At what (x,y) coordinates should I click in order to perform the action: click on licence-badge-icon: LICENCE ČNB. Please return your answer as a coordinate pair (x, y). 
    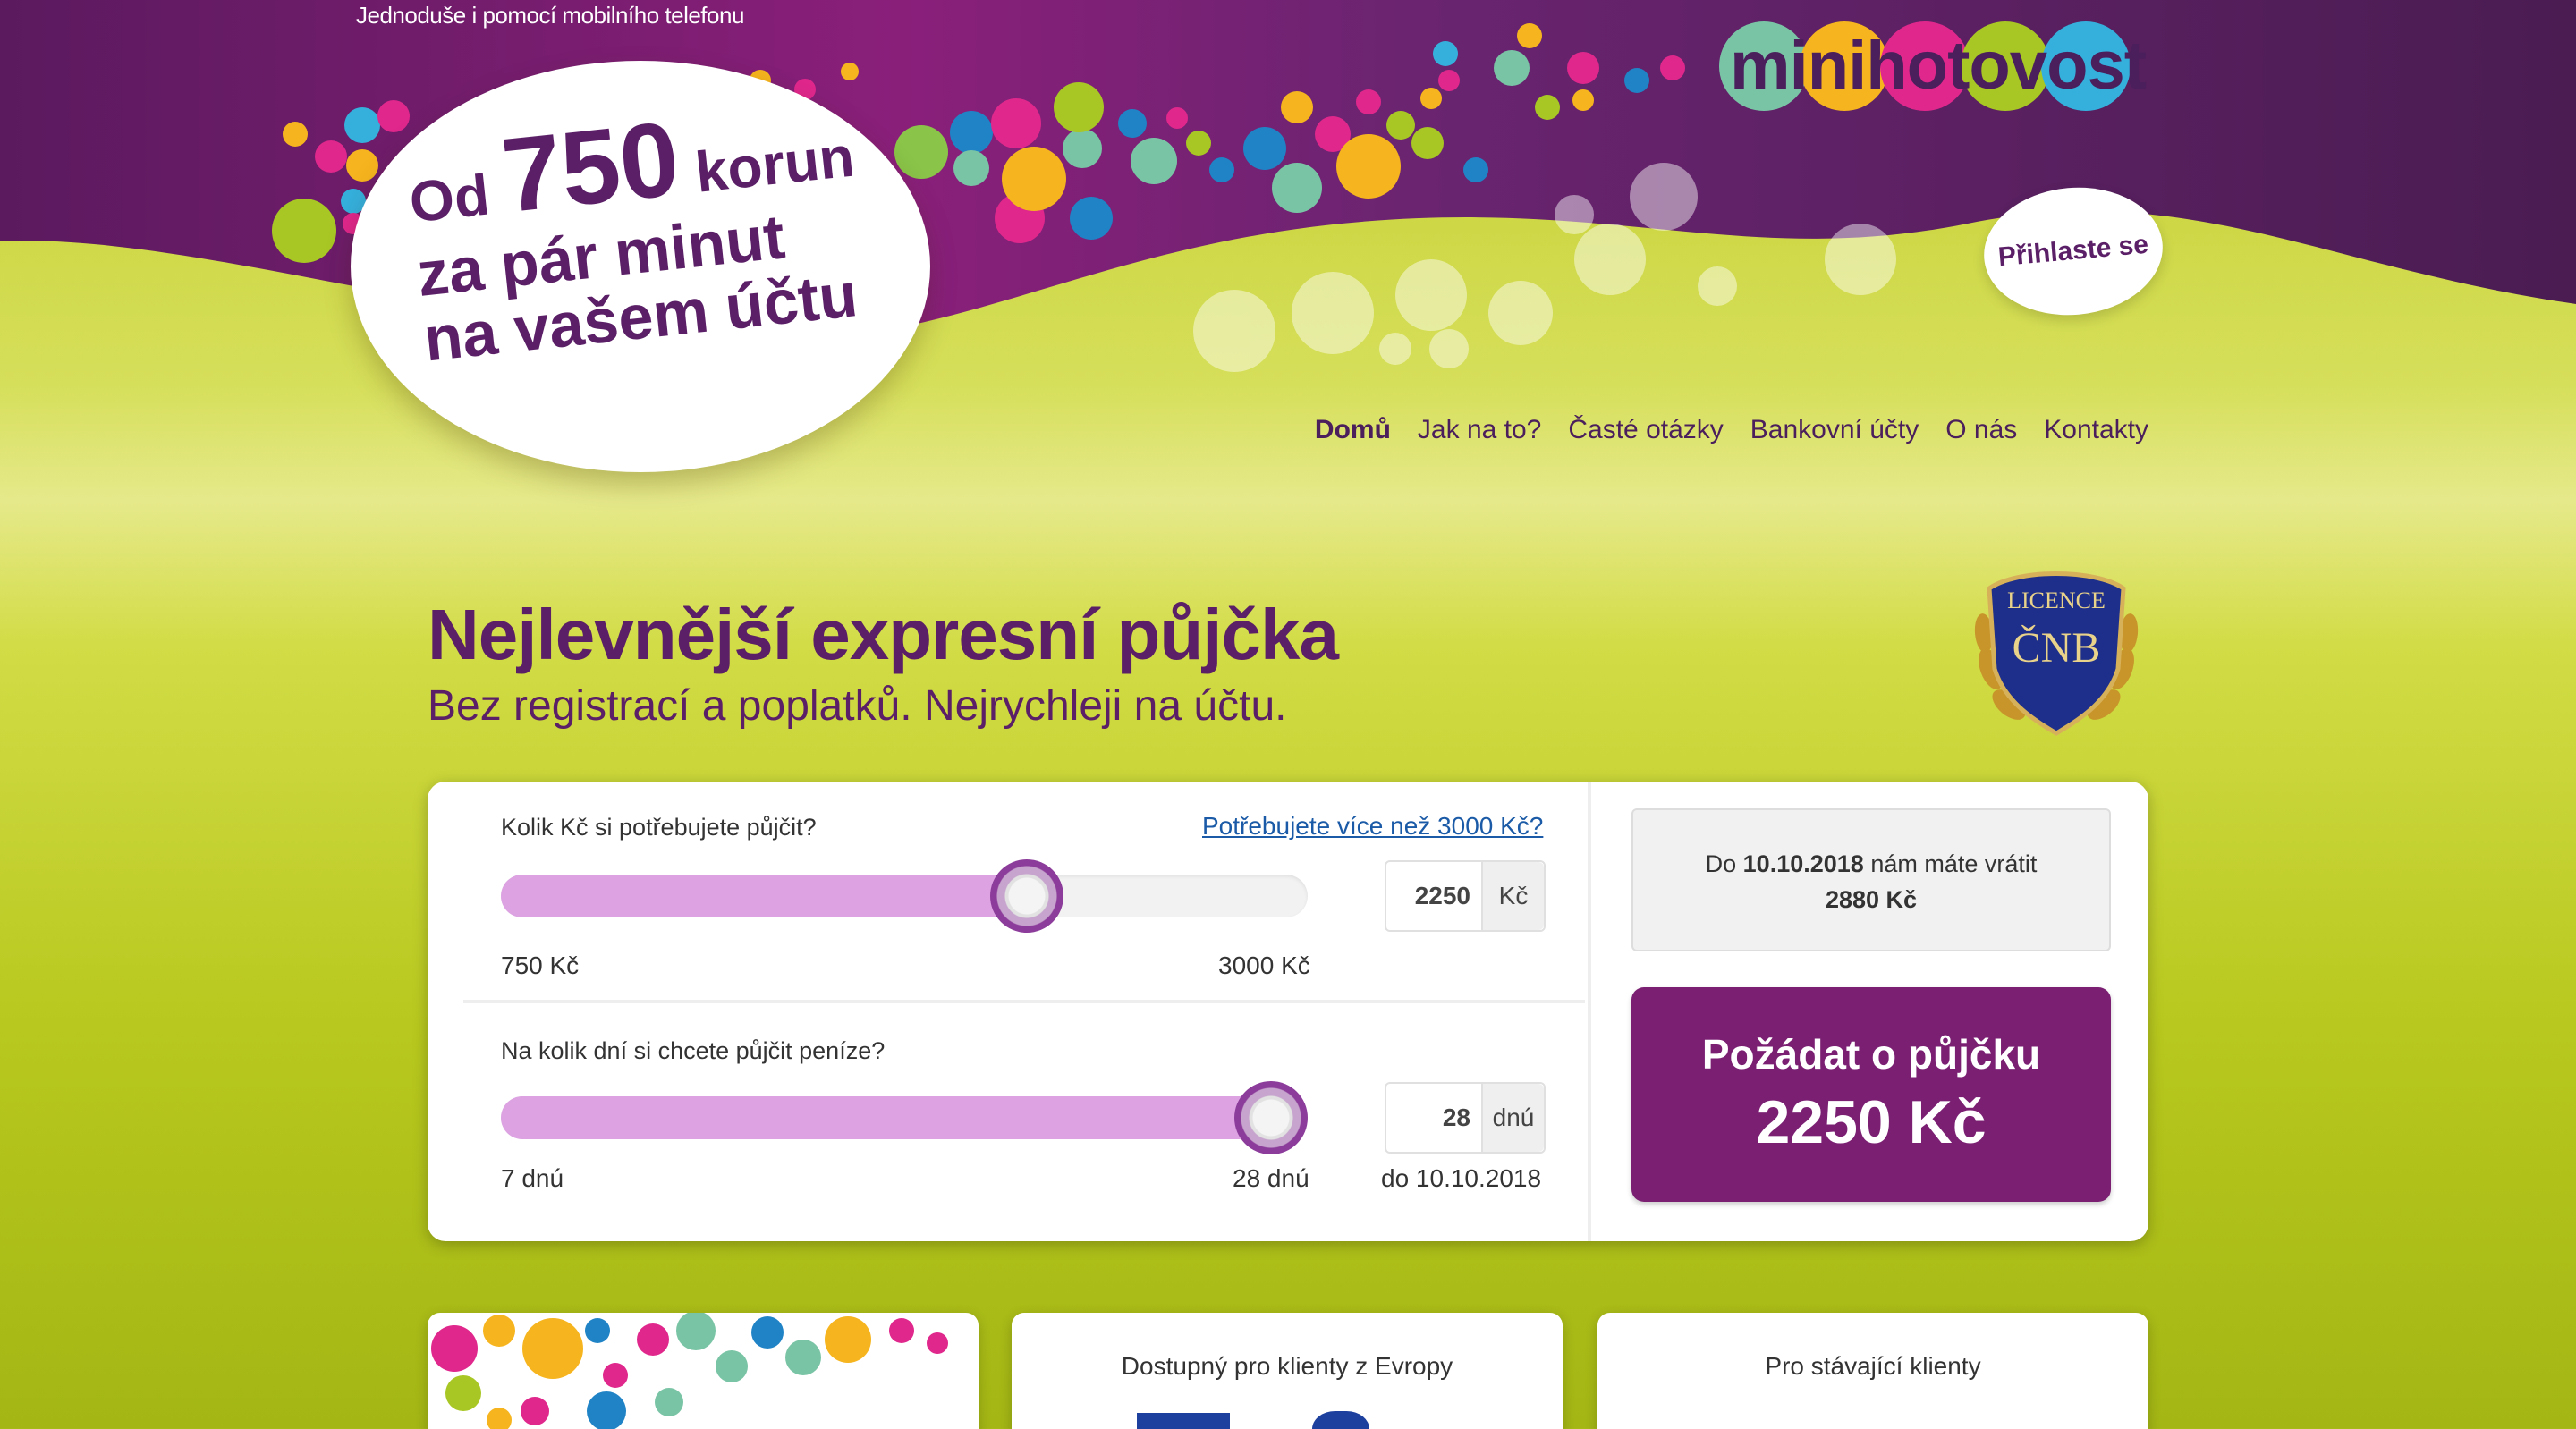
    Looking at the image, I should click on (2056, 653).